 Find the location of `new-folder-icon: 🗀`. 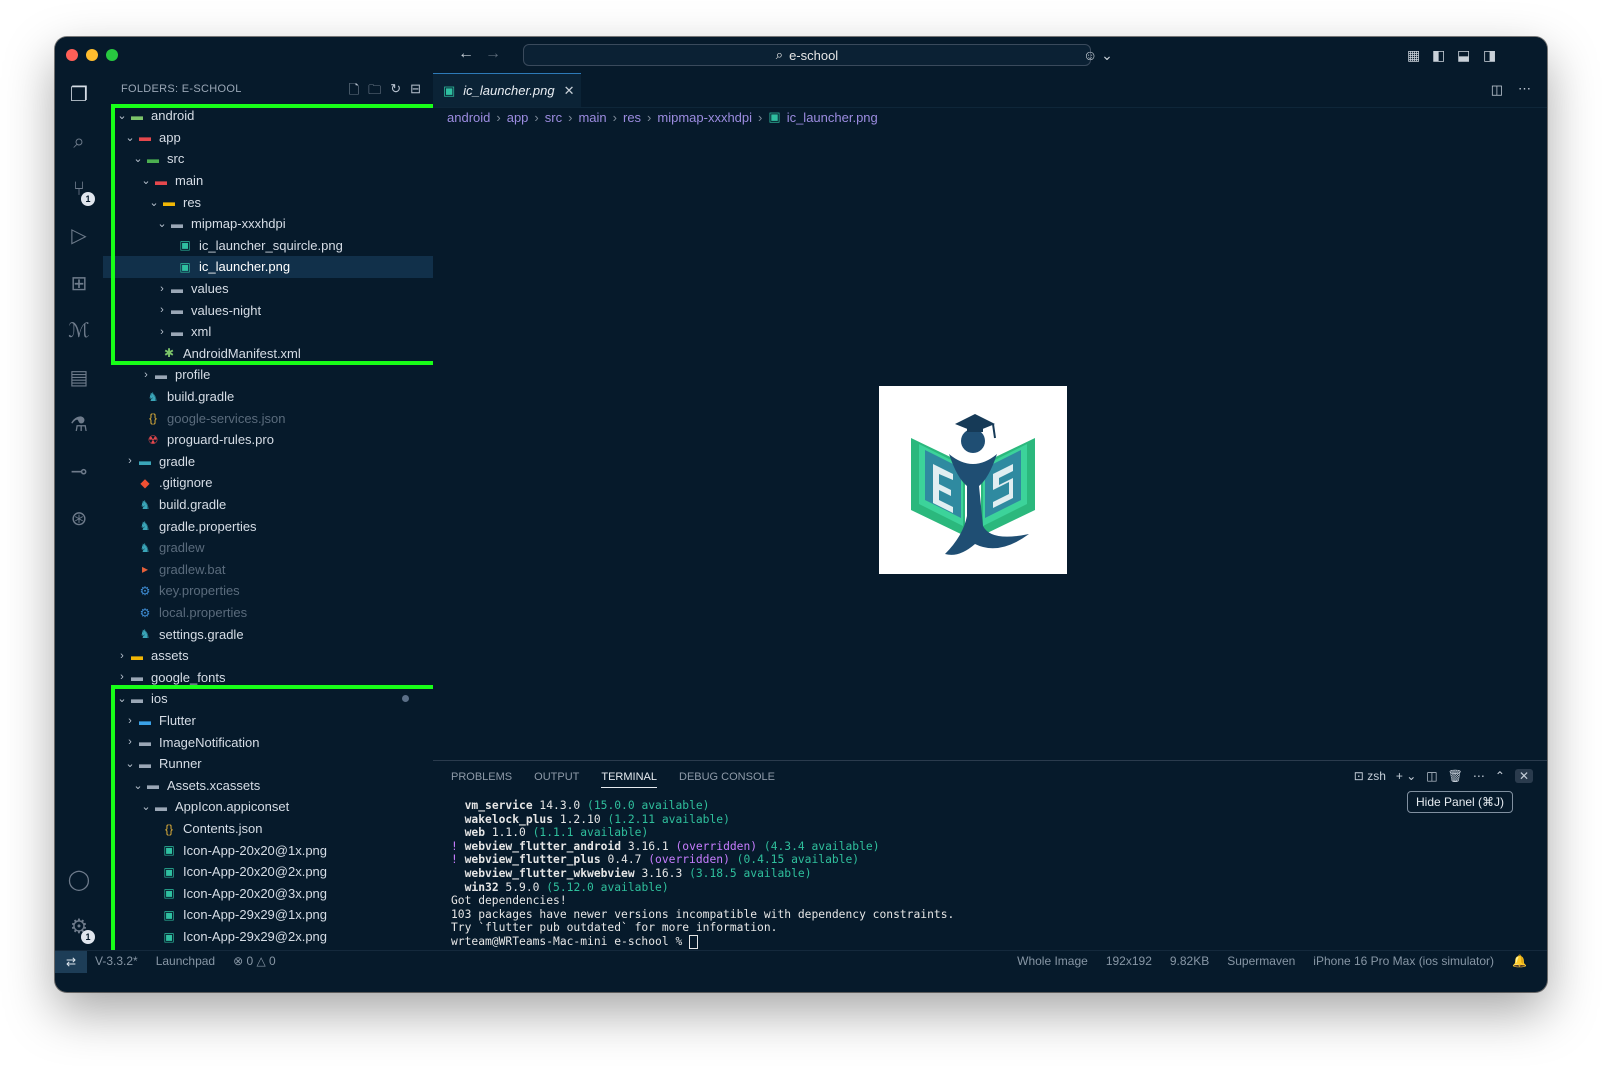

new-folder-icon: 🗀 is located at coordinates (374, 92).